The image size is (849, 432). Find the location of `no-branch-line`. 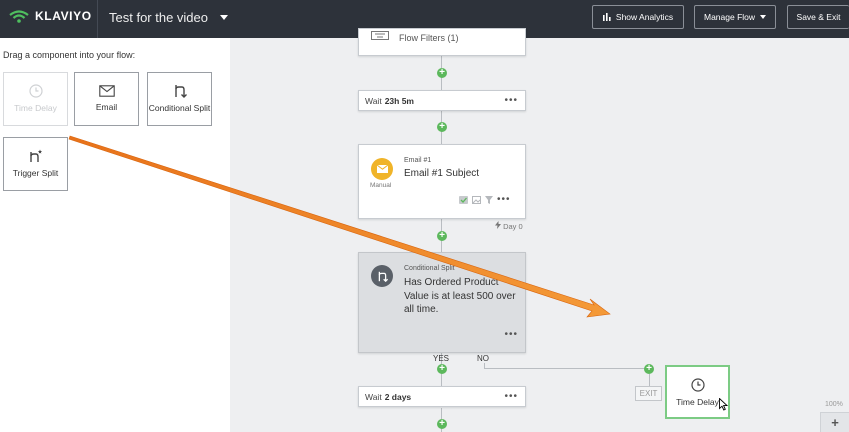

no-branch-line is located at coordinates (566, 368).